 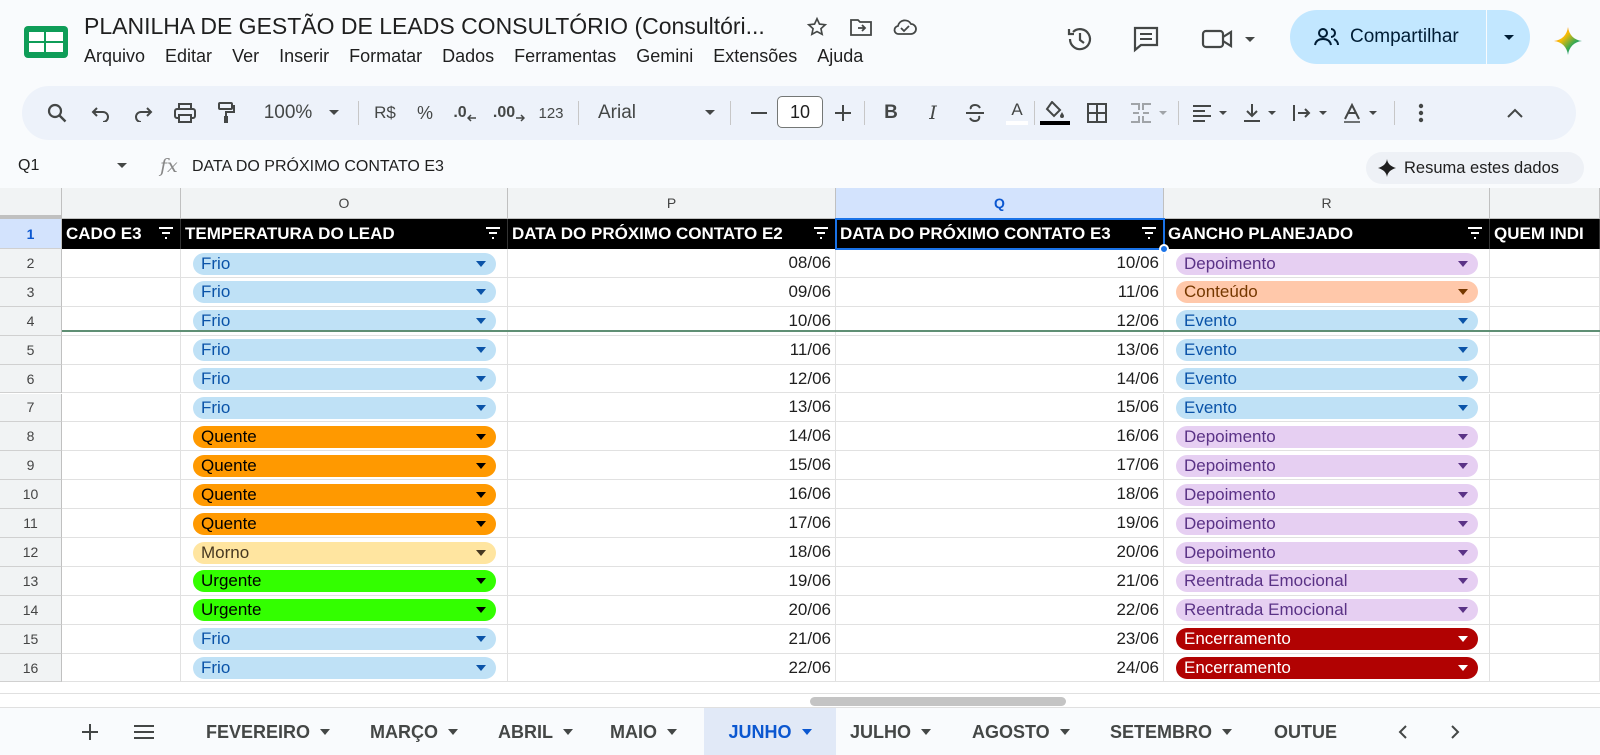 What do you see at coordinates (31, 466) in the screenshot?
I see `row-header-9: 9` at bounding box center [31, 466].